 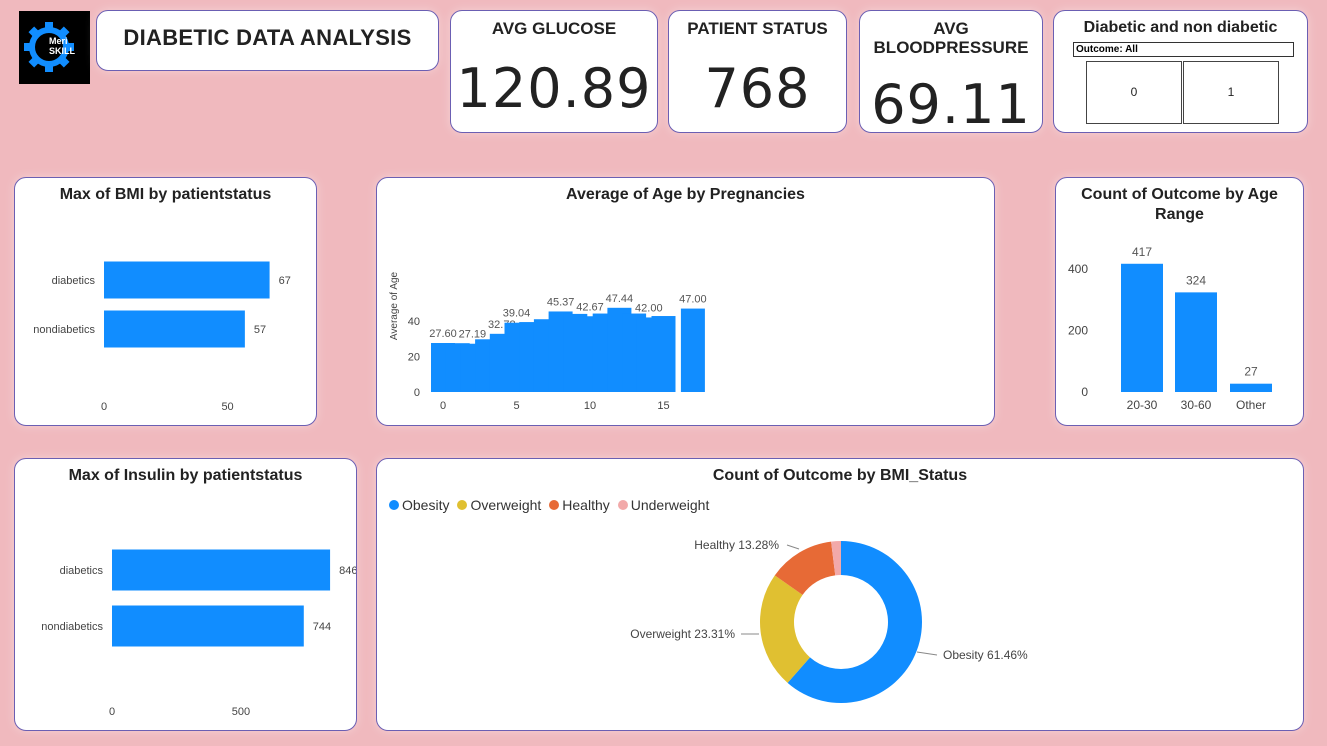 I want to click on insulin-chart: diabetics 846 nondiabetics 744 0 500, so click(x=198, y=633).